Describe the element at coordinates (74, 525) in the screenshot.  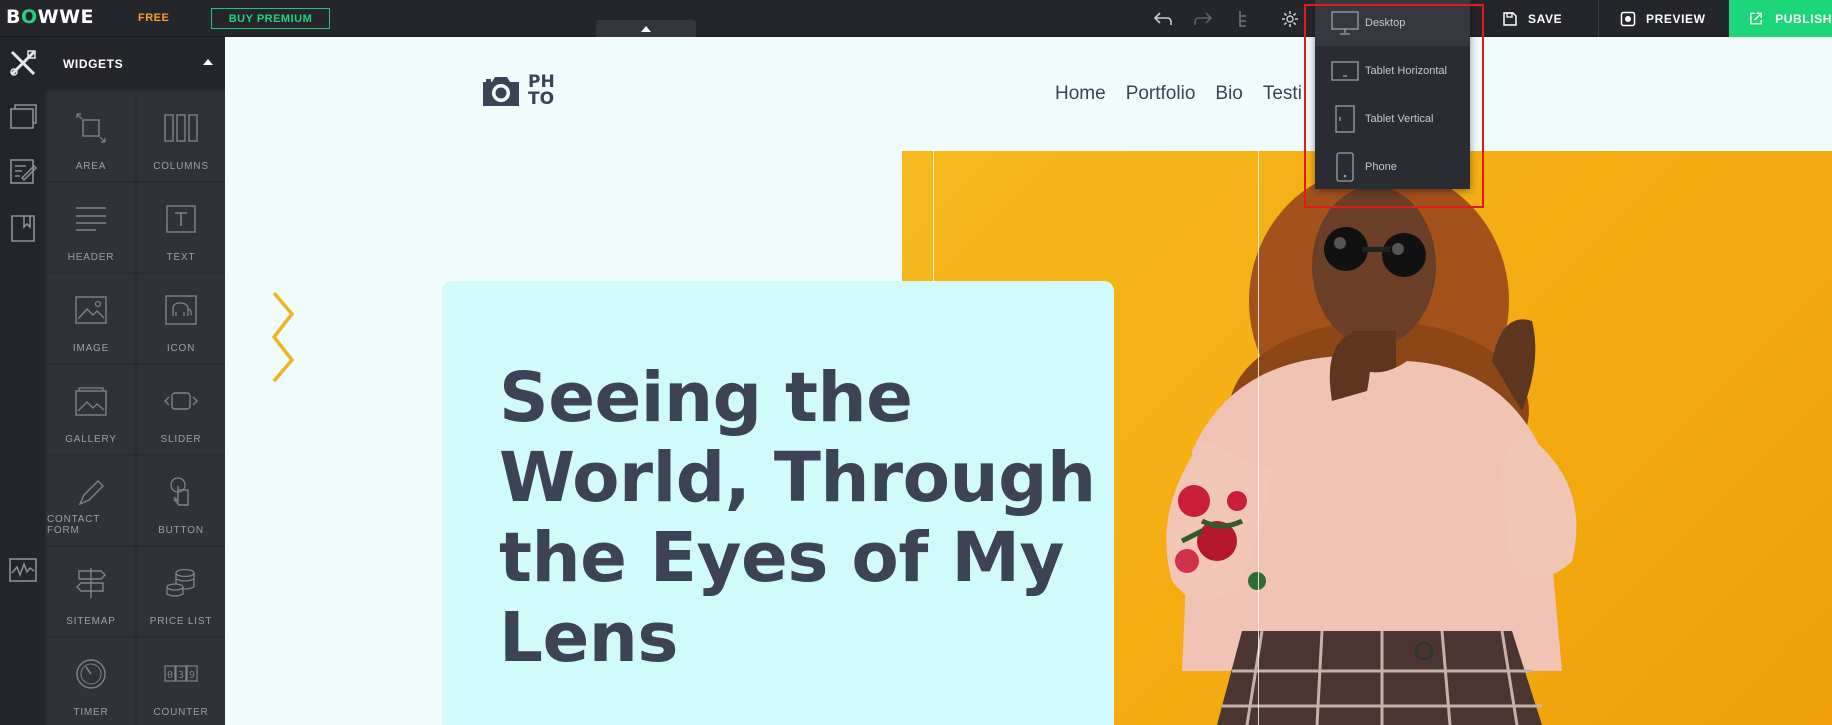
I see `widget-label: CONTACT FORM` at that location.